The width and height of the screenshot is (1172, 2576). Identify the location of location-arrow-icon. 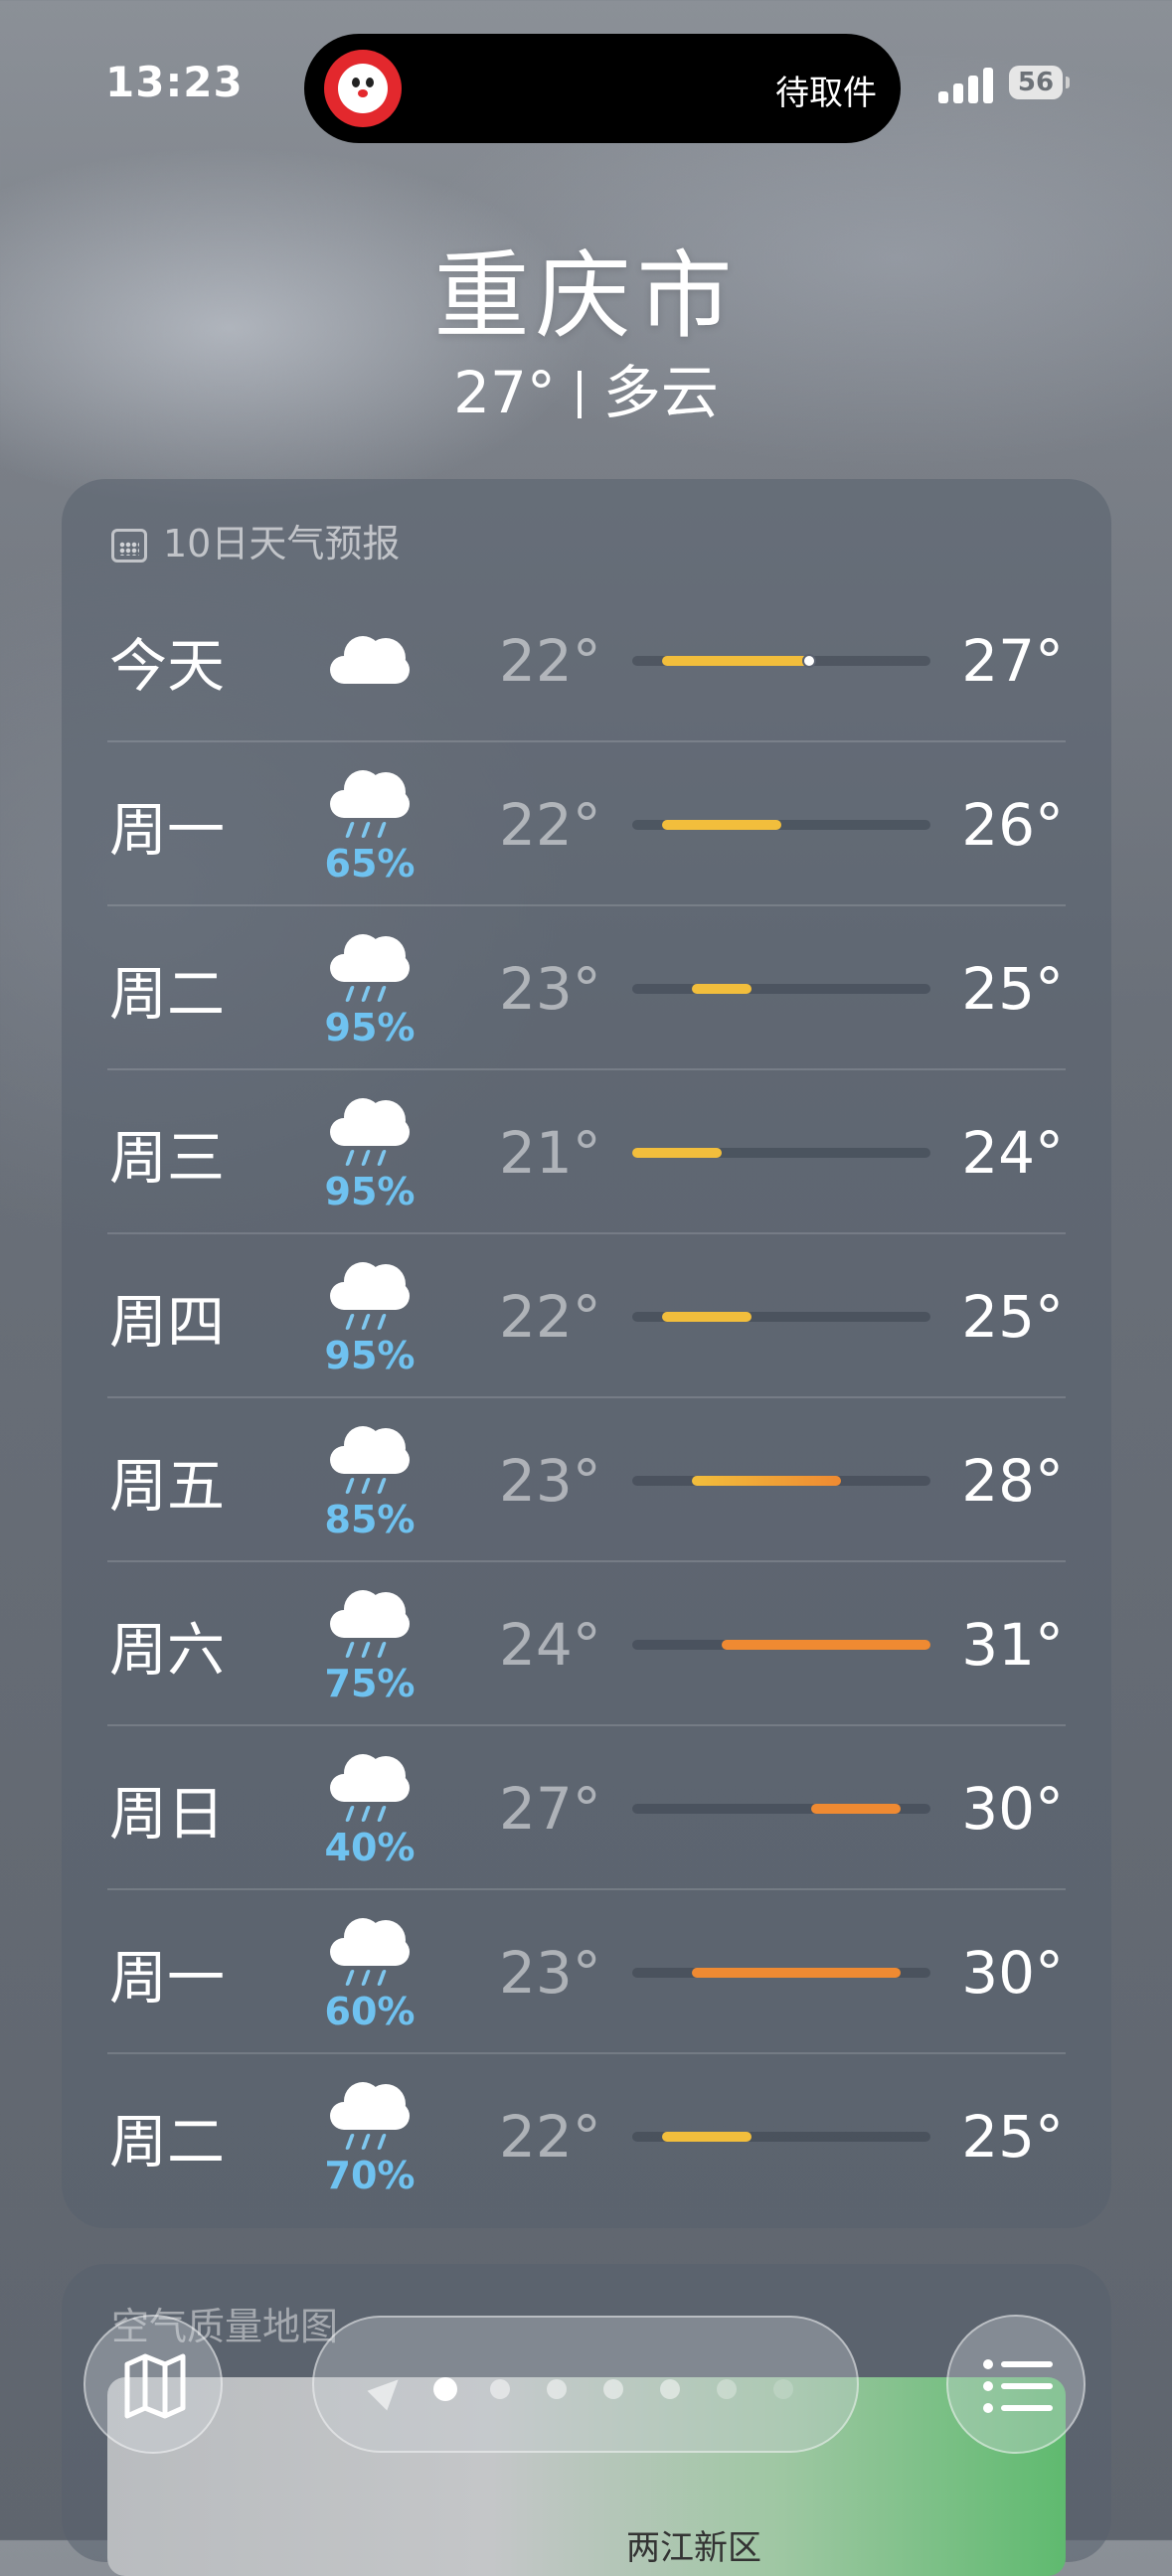
(388, 2390).